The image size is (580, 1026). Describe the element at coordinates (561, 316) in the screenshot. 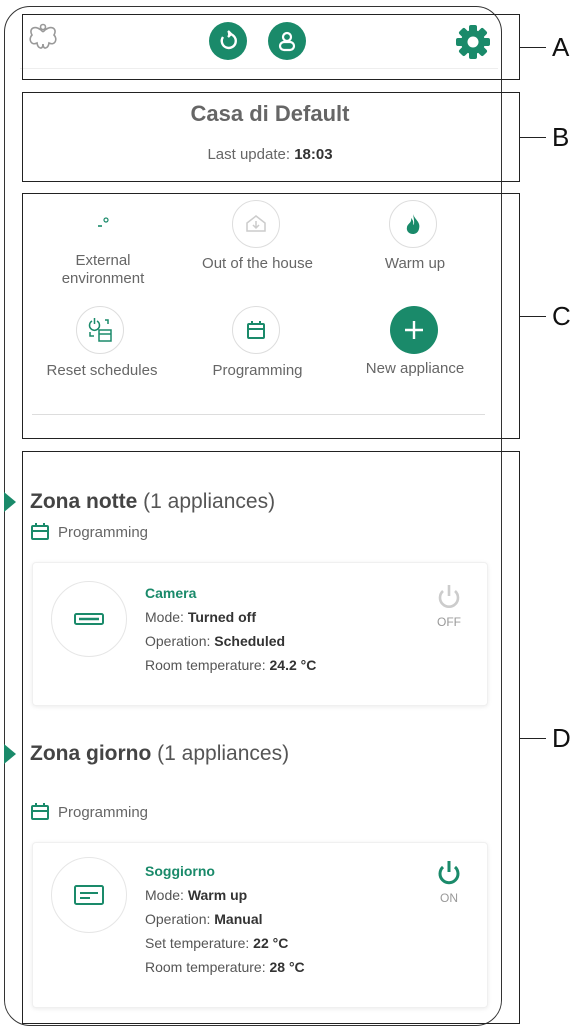

I see `callout-letter-c: C` at that location.